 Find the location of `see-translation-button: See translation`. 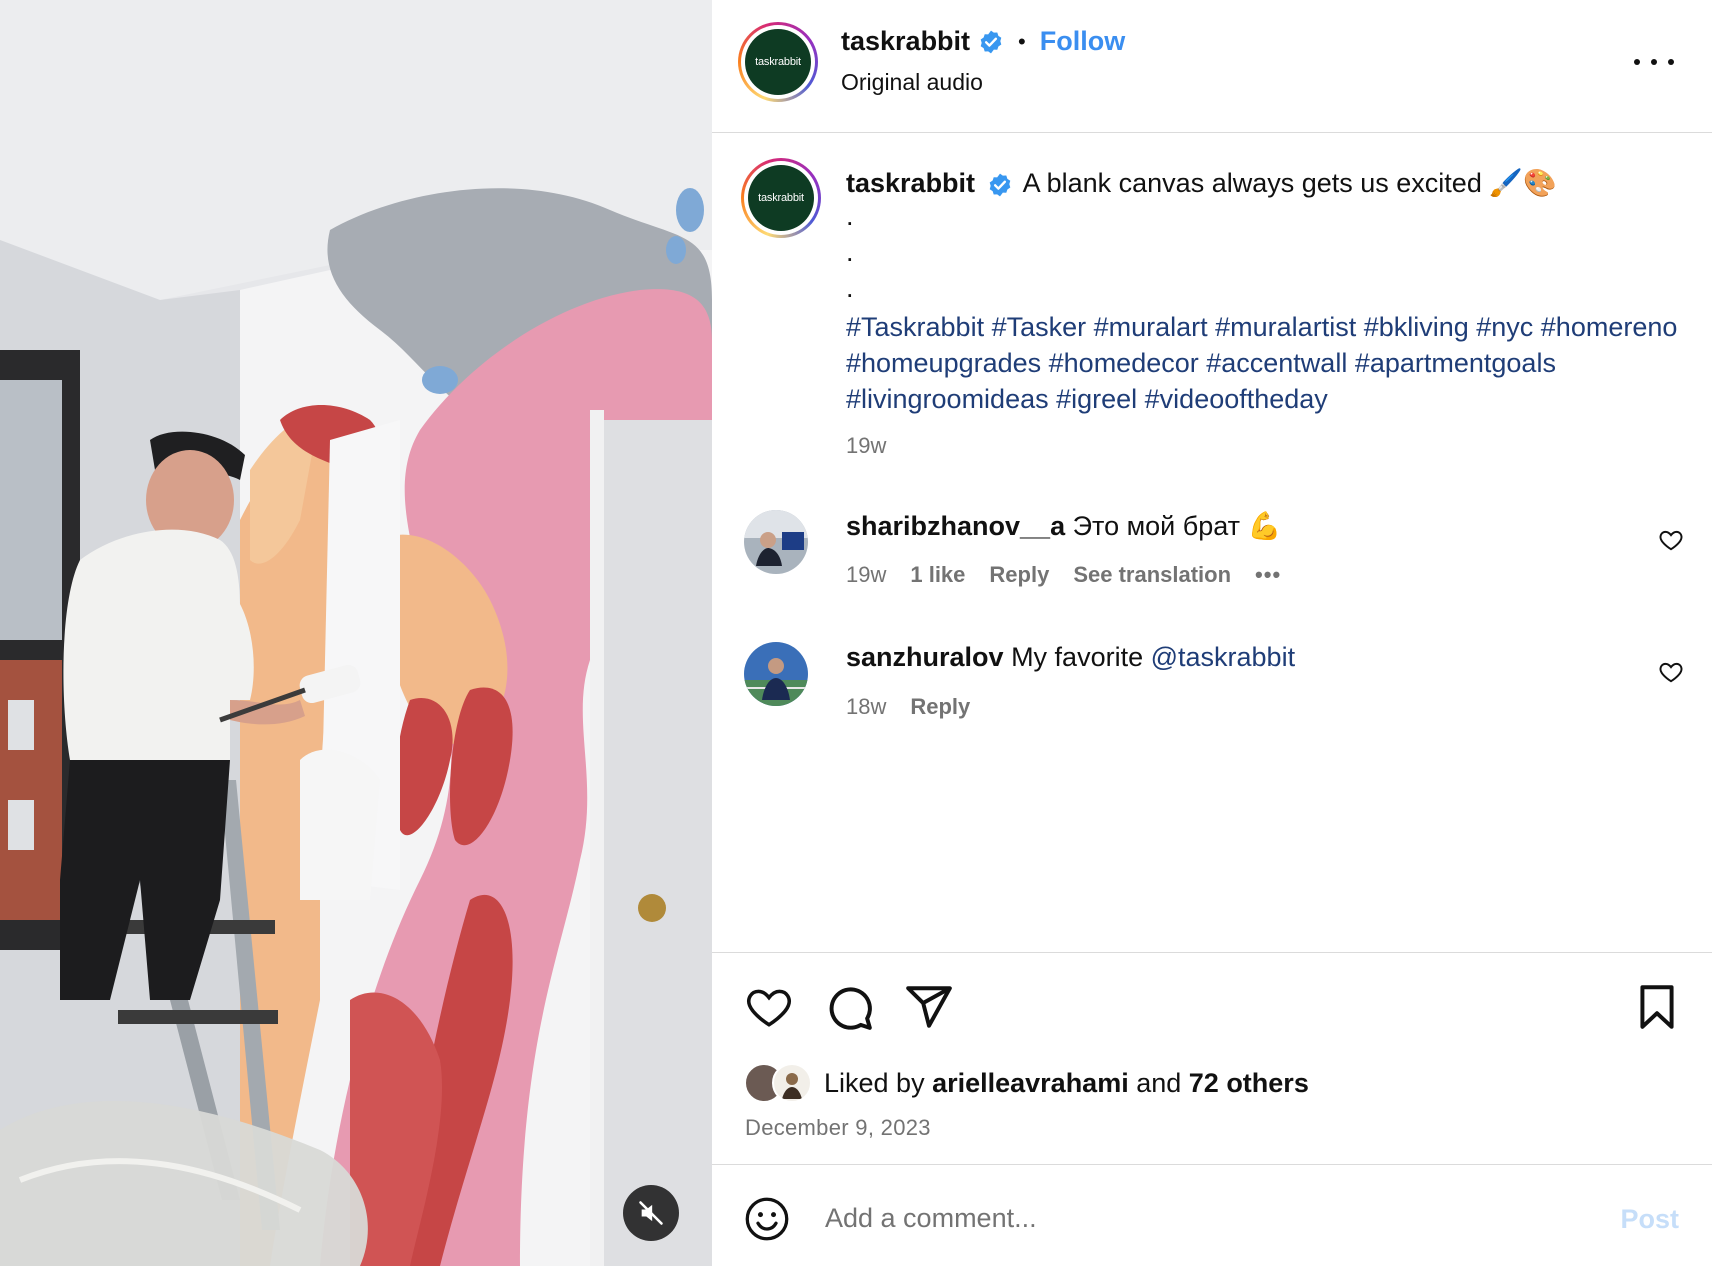

see-translation-button: See translation is located at coordinates (1152, 575).